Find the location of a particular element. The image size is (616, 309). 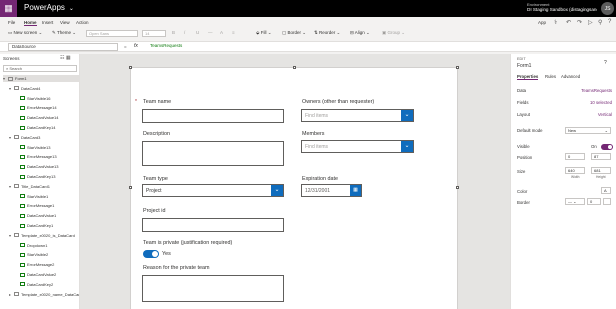

menu-file: File is located at coordinates (11, 22).